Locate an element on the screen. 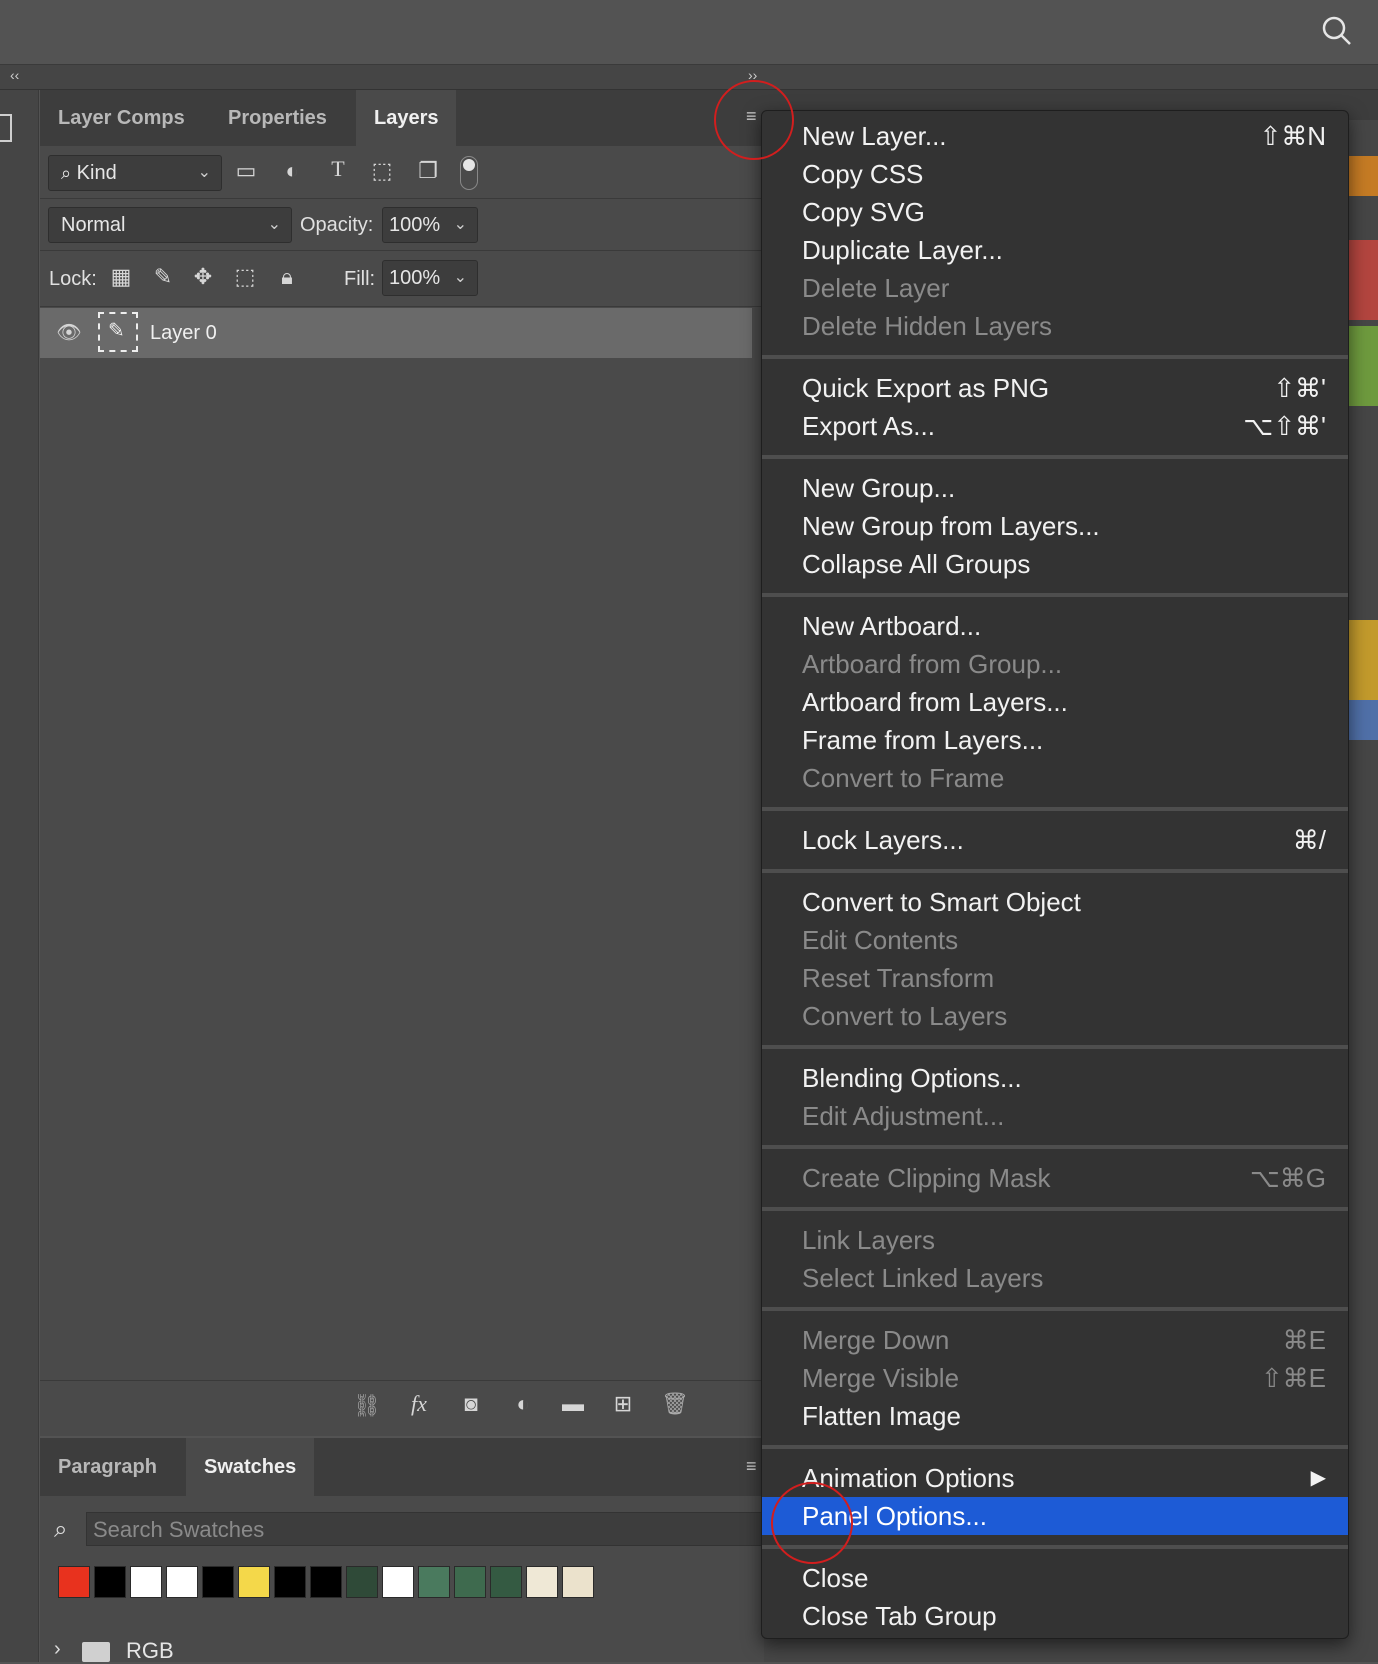  menu-item-label: Convert to Smart Object is located at coordinates (941, 902).